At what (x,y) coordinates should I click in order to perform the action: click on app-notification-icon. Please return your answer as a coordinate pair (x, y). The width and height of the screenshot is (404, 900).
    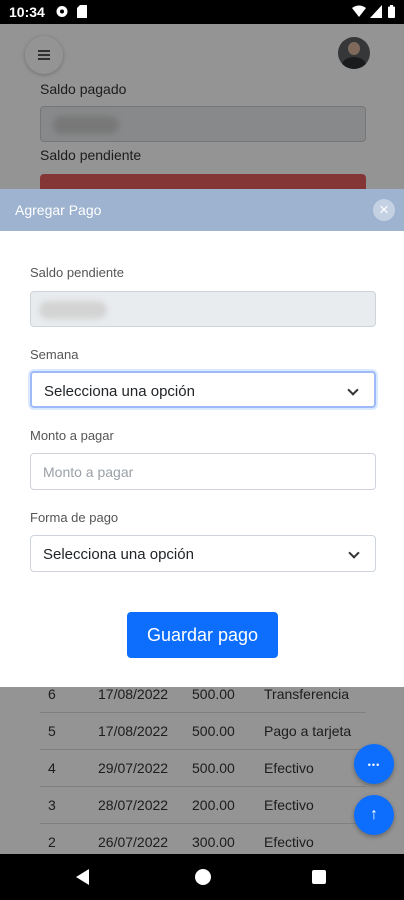
    Looking at the image, I should click on (62, 11).